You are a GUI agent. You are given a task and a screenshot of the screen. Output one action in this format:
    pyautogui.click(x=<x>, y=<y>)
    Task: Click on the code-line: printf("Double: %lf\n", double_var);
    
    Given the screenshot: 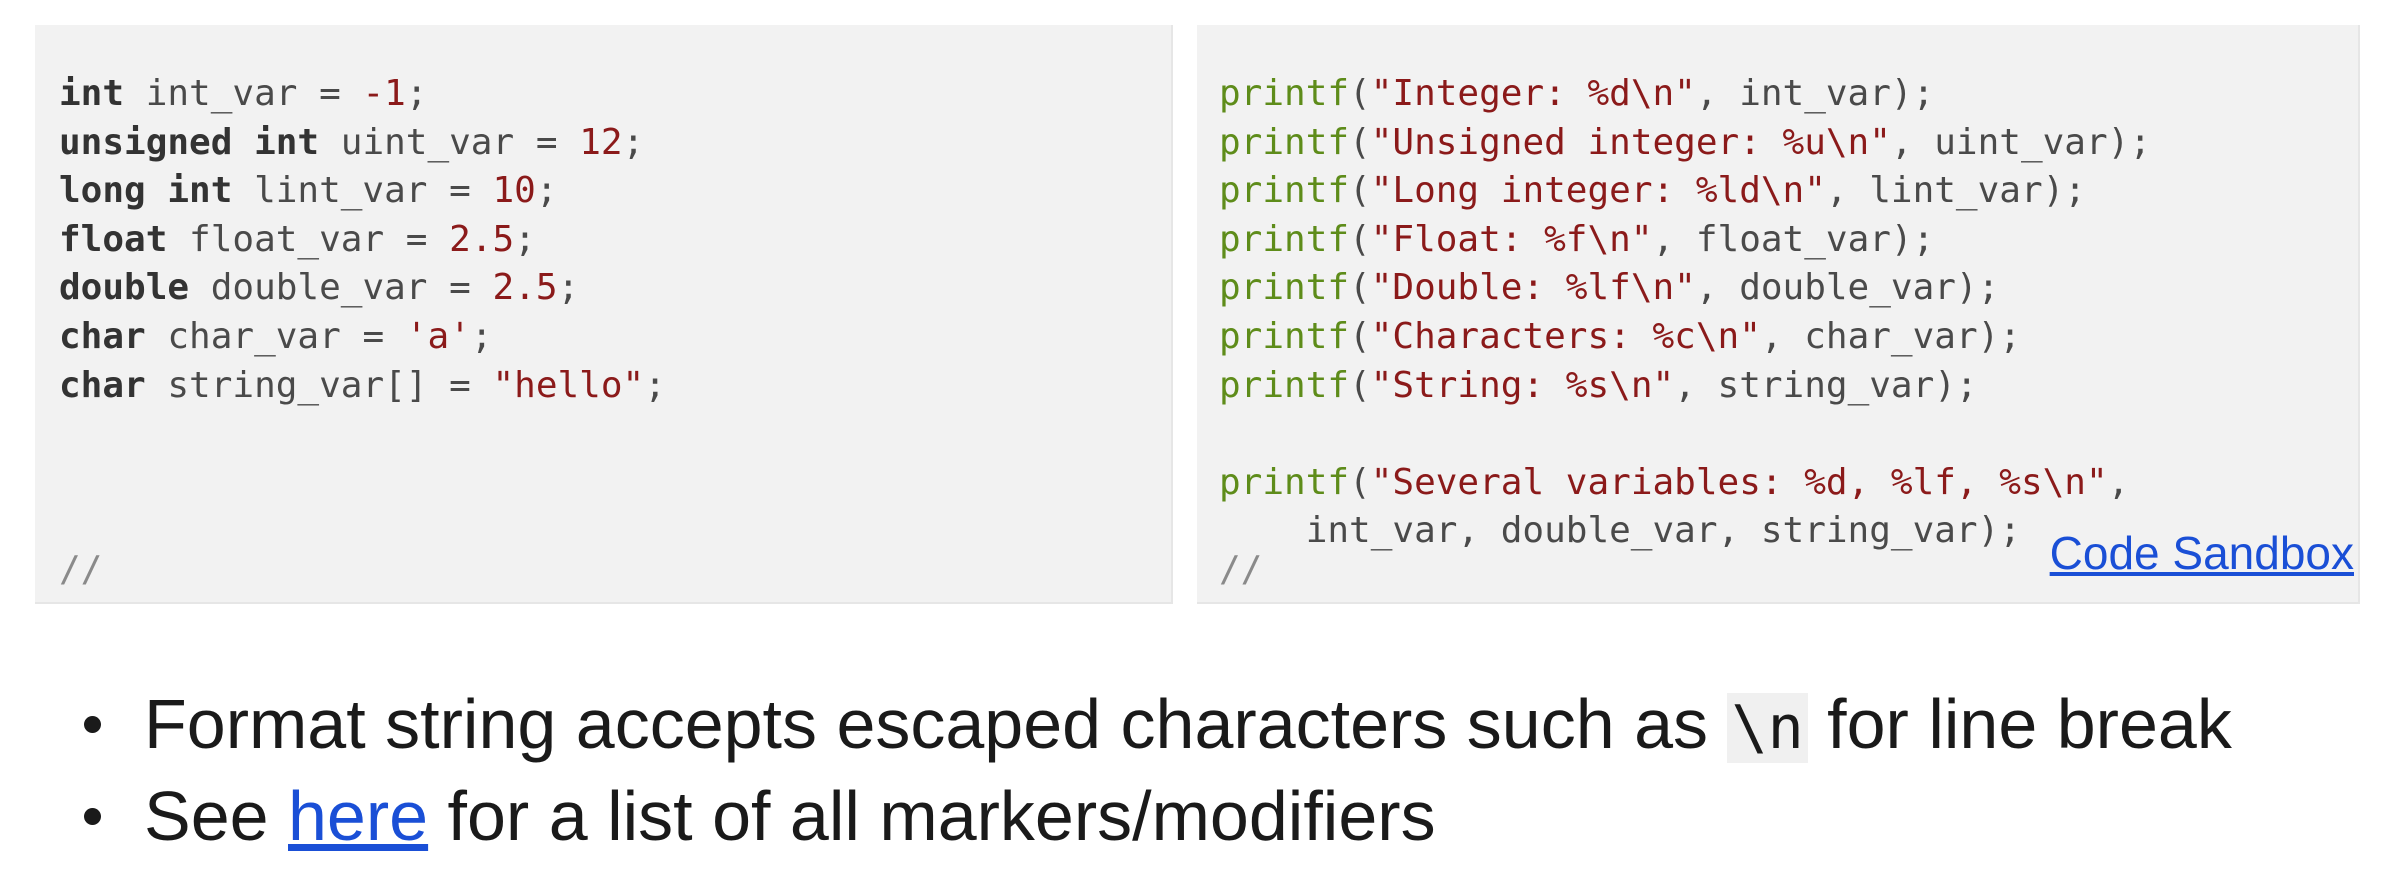 What is the action you would take?
    pyautogui.click(x=1609, y=288)
    